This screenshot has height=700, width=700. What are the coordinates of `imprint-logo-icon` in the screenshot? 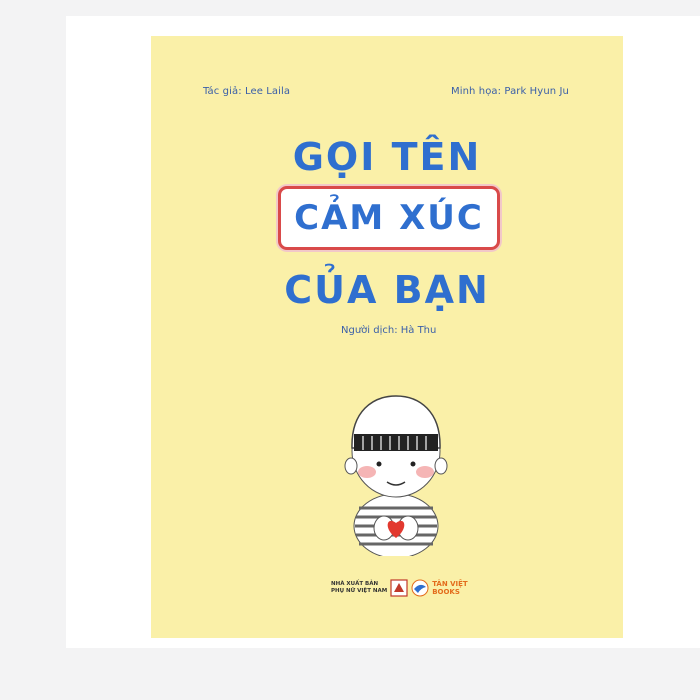 It's located at (420, 588).